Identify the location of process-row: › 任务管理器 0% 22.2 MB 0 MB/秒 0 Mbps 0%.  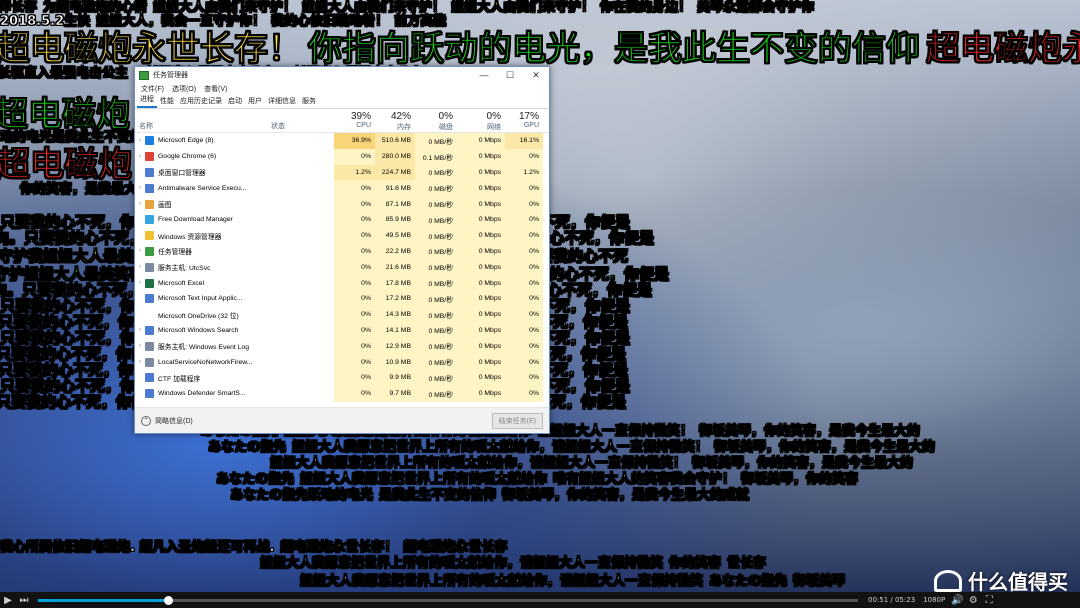
(342, 251).